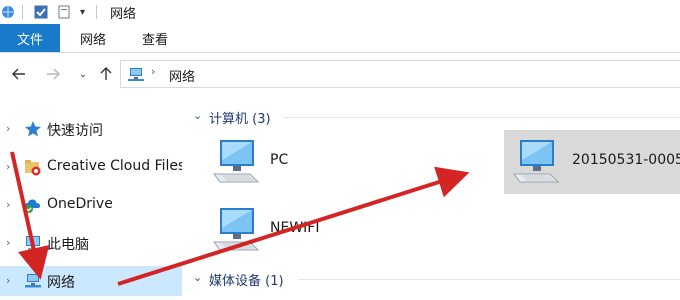 The height and width of the screenshot is (300, 680). I want to click on forward-button, so click(53, 74).